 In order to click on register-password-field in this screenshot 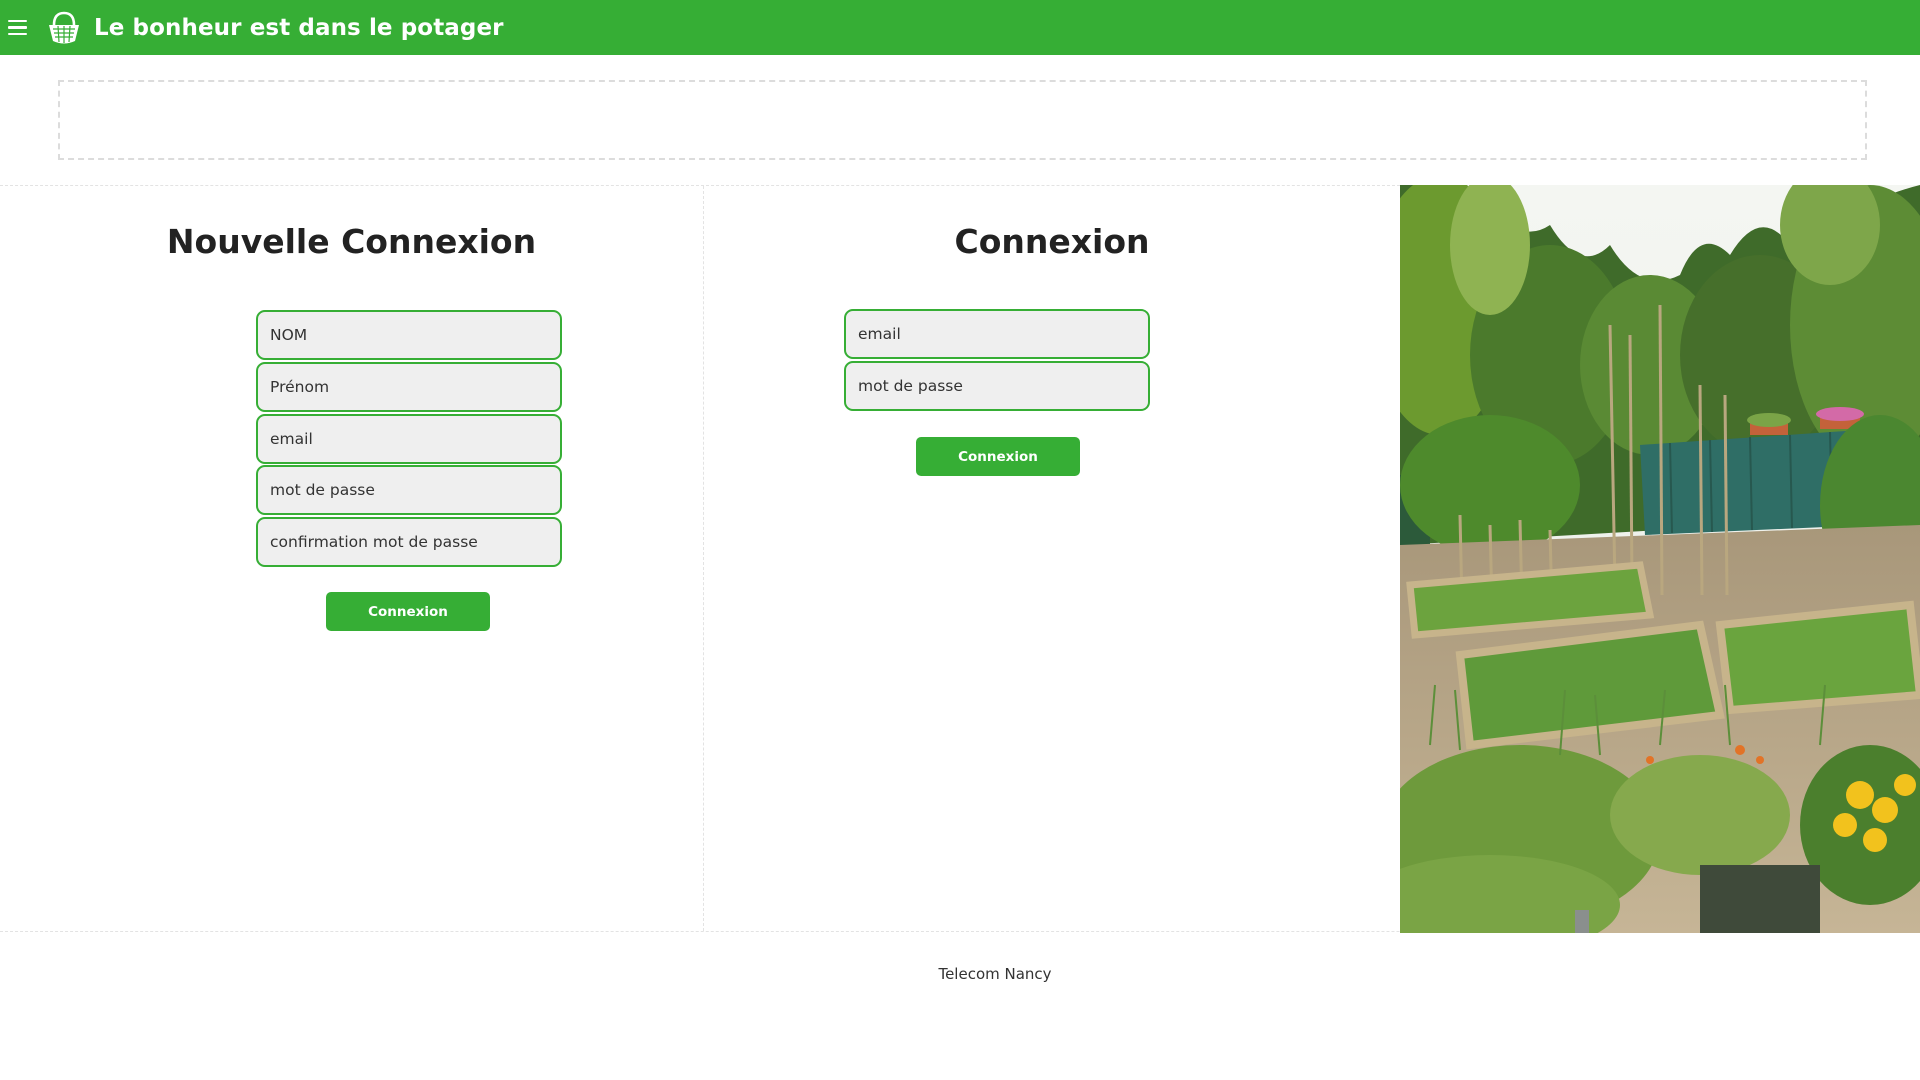, I will do `click(409, 490)`.